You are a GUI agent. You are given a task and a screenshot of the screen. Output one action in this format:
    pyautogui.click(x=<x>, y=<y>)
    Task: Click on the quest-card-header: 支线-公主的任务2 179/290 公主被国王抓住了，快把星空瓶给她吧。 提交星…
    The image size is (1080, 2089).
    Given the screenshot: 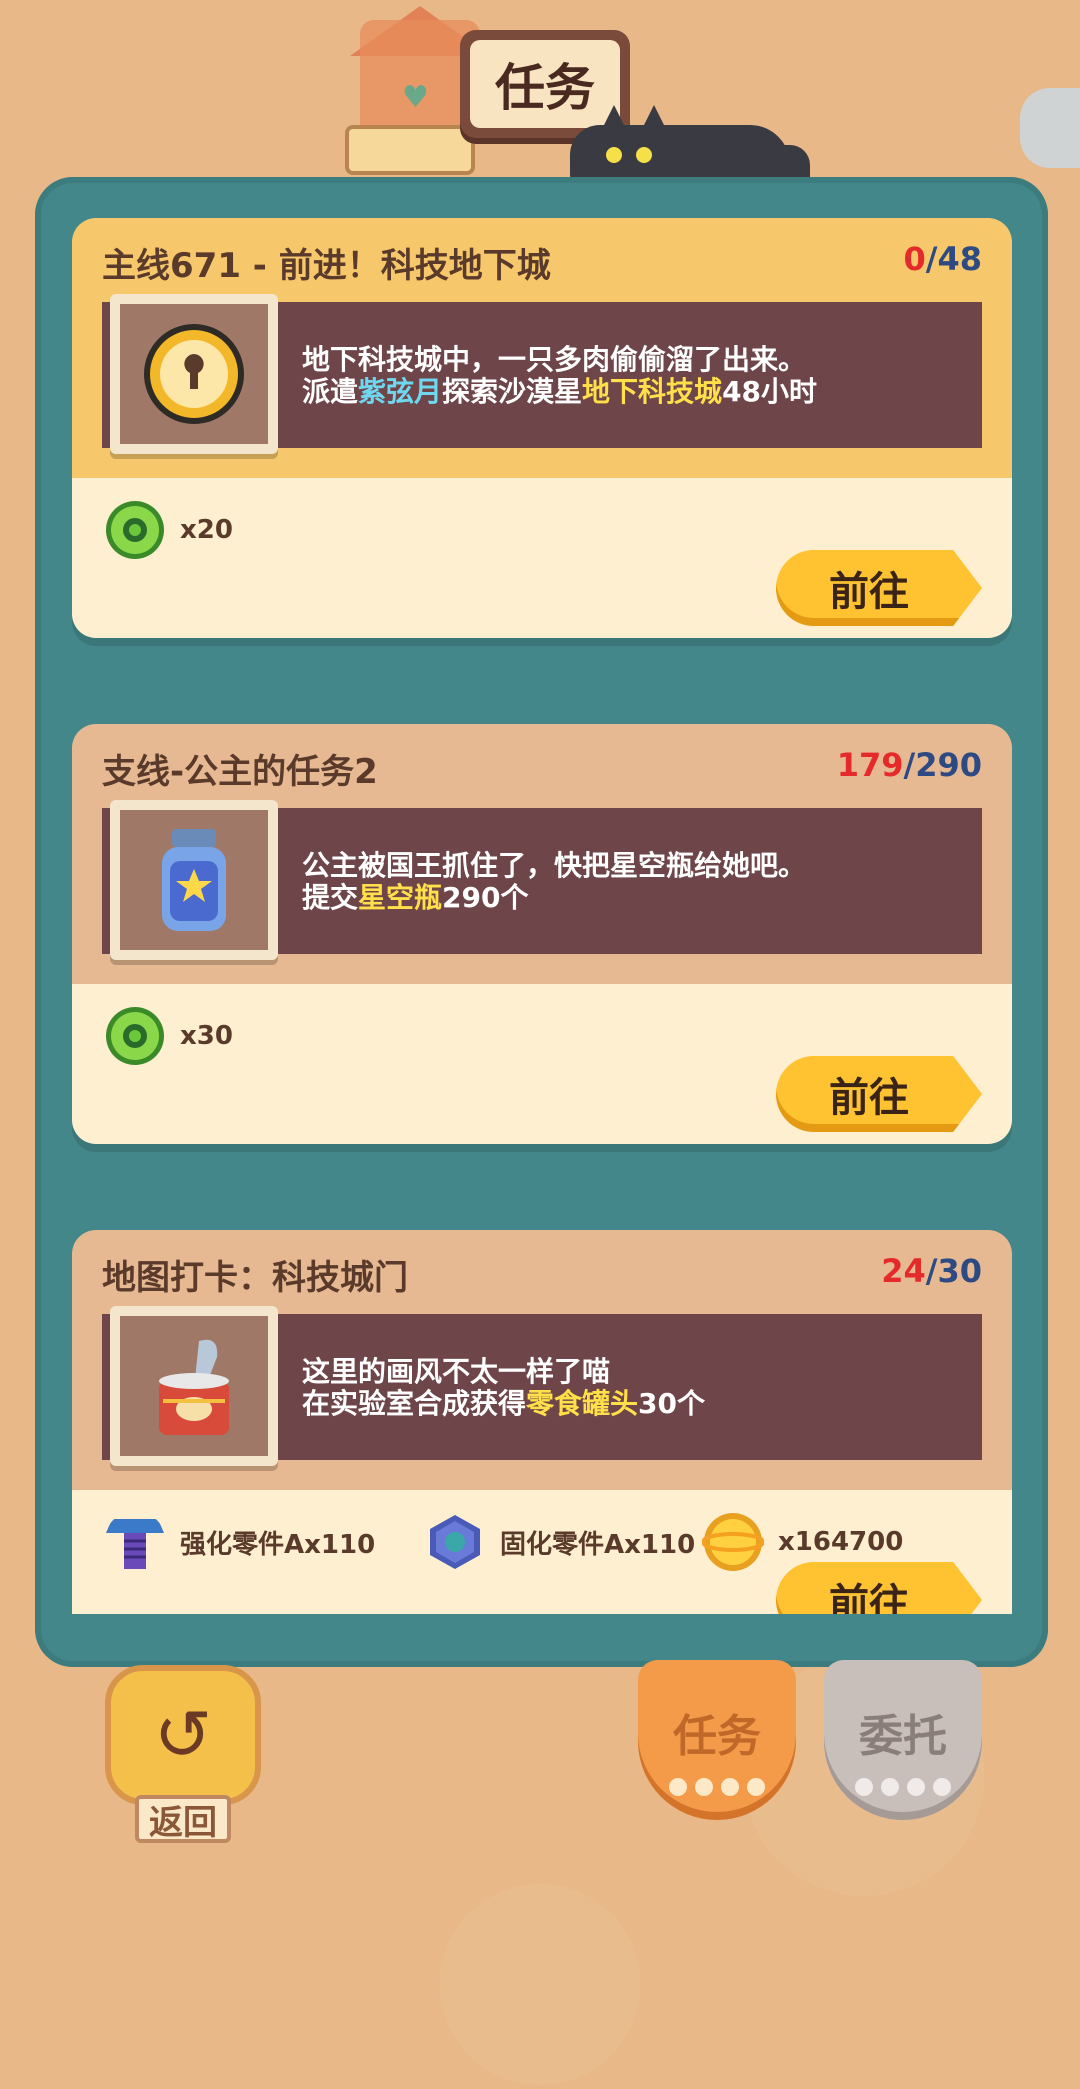 What is the action you would take?
    pyautogui.click(x=542, y=854)
    